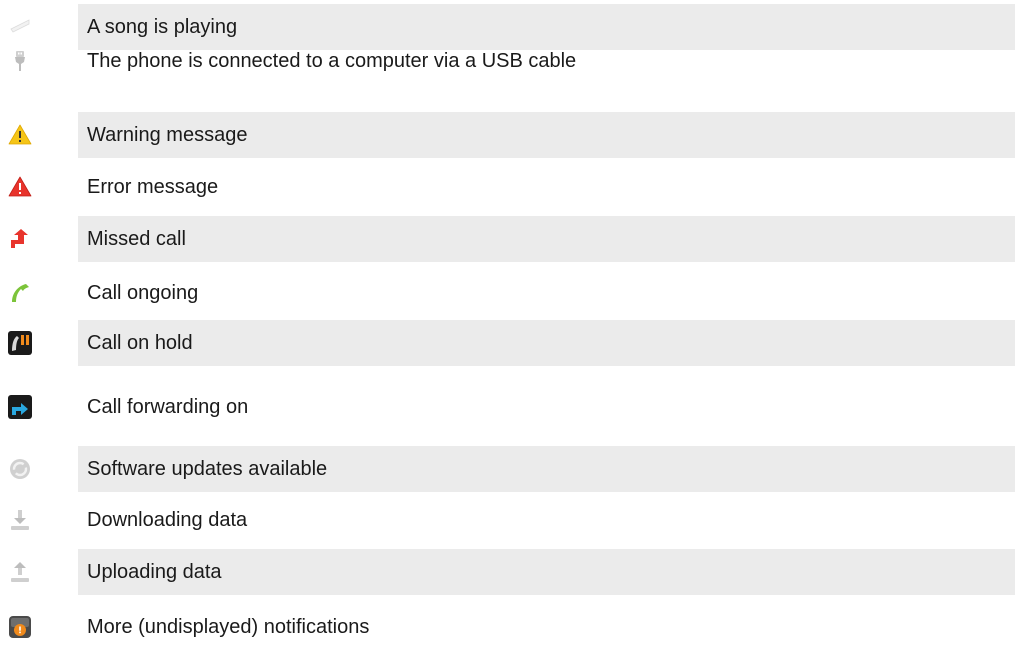 This screenshot has width=1015, height=654. What do you see at coordinates (168, 407) in the screenshot?
I see `description-text: Call forwarding on` at bounding box center [168, 407].